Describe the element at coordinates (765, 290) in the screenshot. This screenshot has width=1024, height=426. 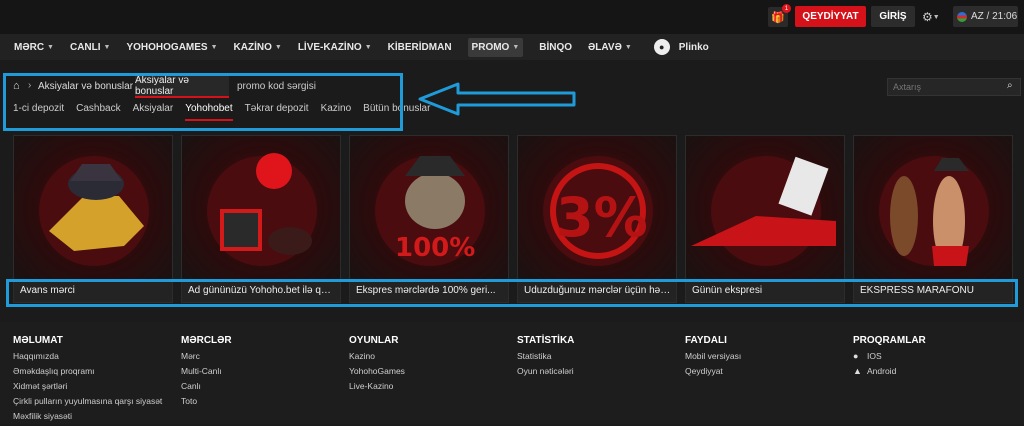
I see `card-title: Günün ekspresi` at that location.